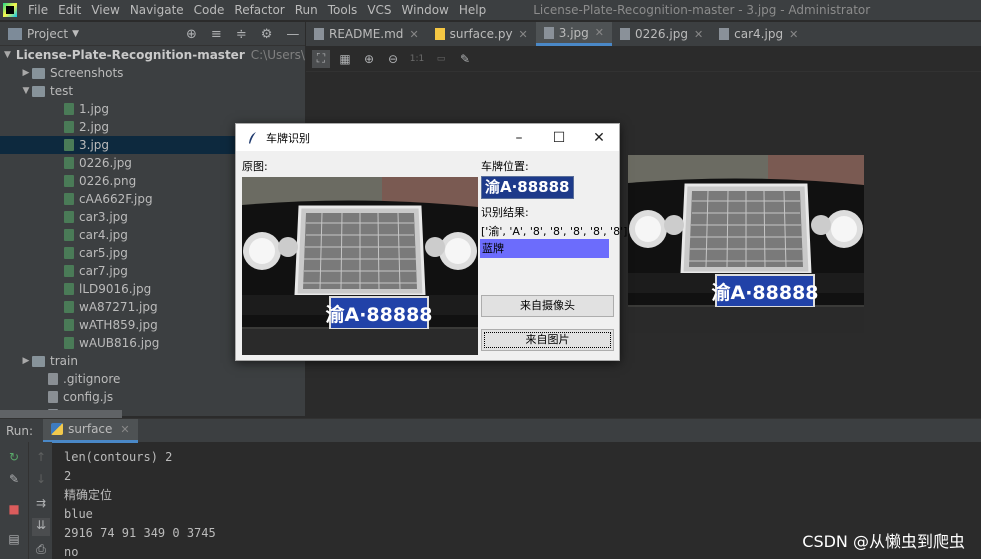 This screenshot has width=981, height=559. I want to click on tree-item-label: lLD9016.jpg, so click(115, 289).